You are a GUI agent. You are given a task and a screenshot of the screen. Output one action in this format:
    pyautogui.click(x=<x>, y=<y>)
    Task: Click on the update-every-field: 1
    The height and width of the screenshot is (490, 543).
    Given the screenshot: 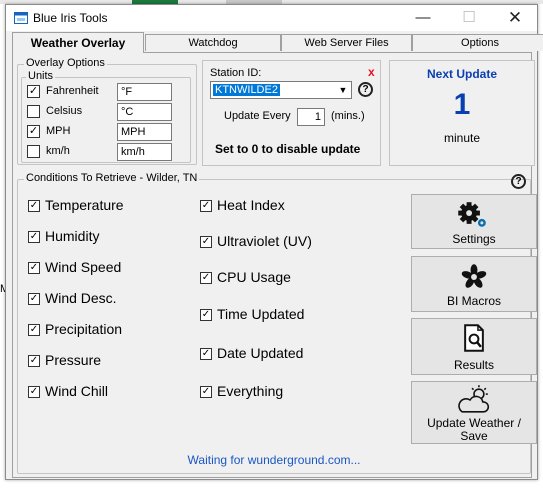 What is the action you would take?
    pyautogui.click(x=311, y=117)
    